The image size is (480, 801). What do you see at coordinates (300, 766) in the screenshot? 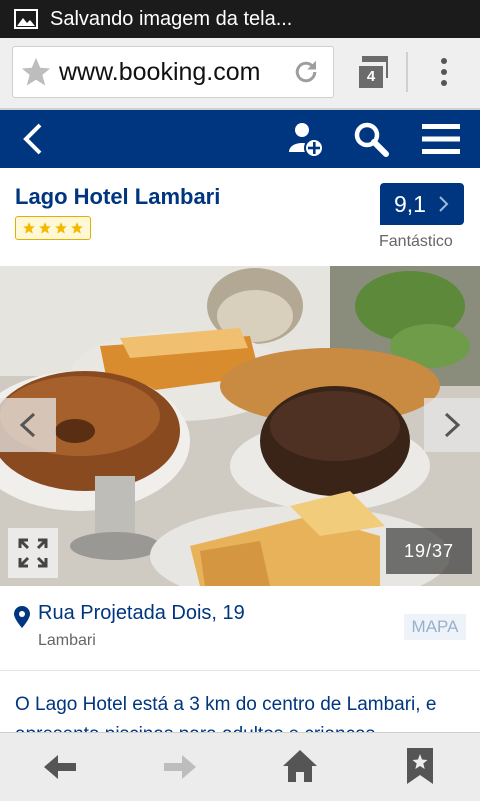
I see `home-icon` at bounding box center [300, 766].